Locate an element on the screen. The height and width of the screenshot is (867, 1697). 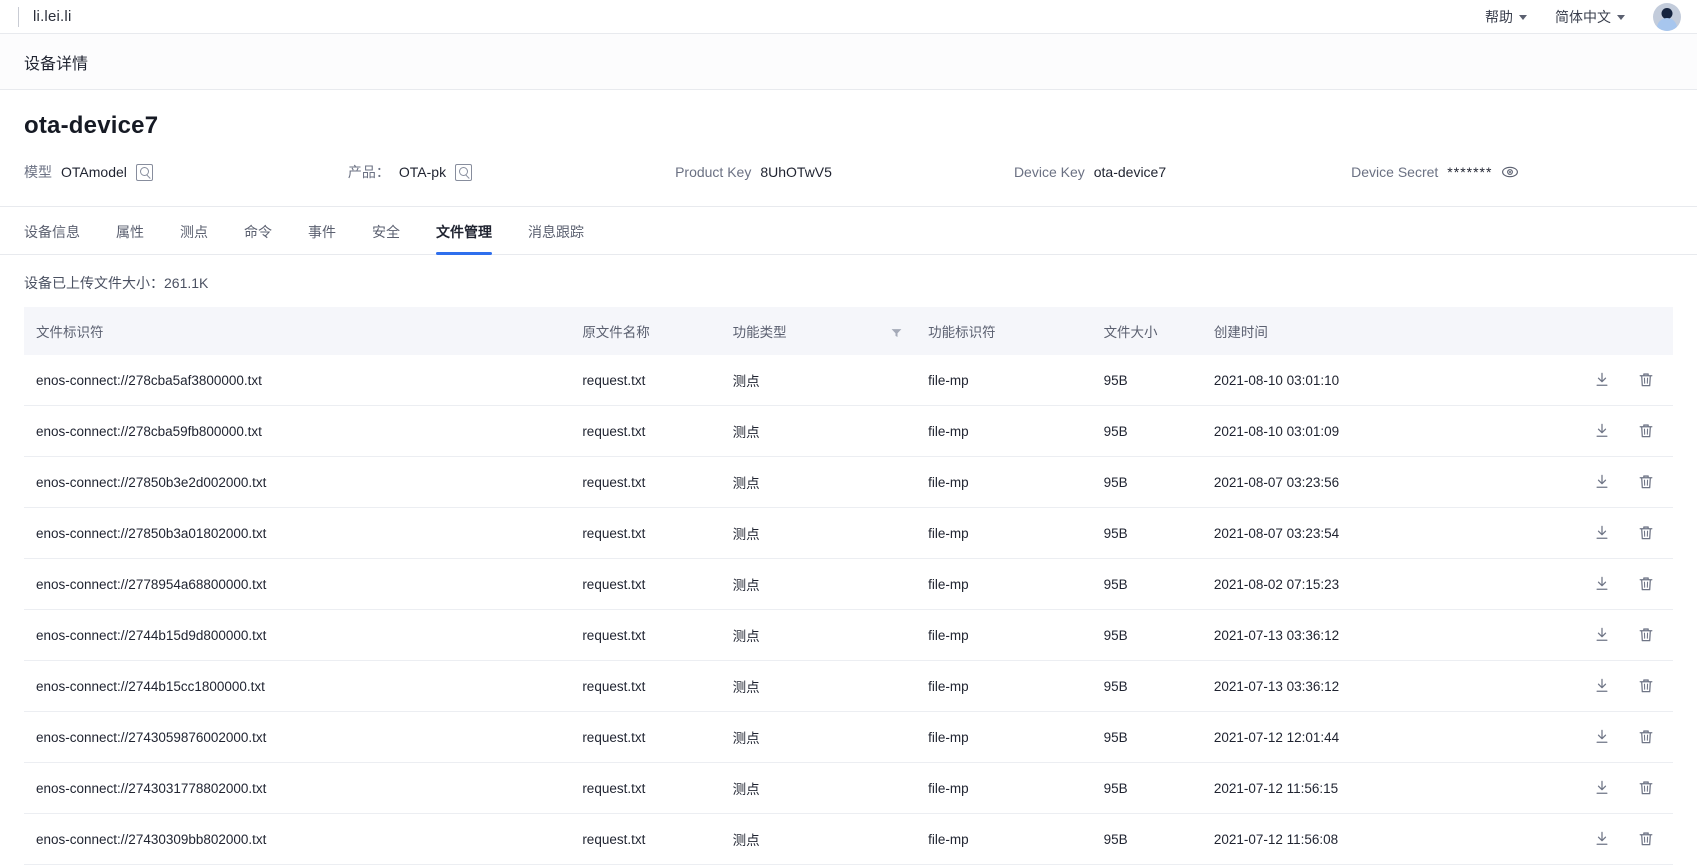
device-secret-label: Device Secret is located at coordinates (1395, 172).